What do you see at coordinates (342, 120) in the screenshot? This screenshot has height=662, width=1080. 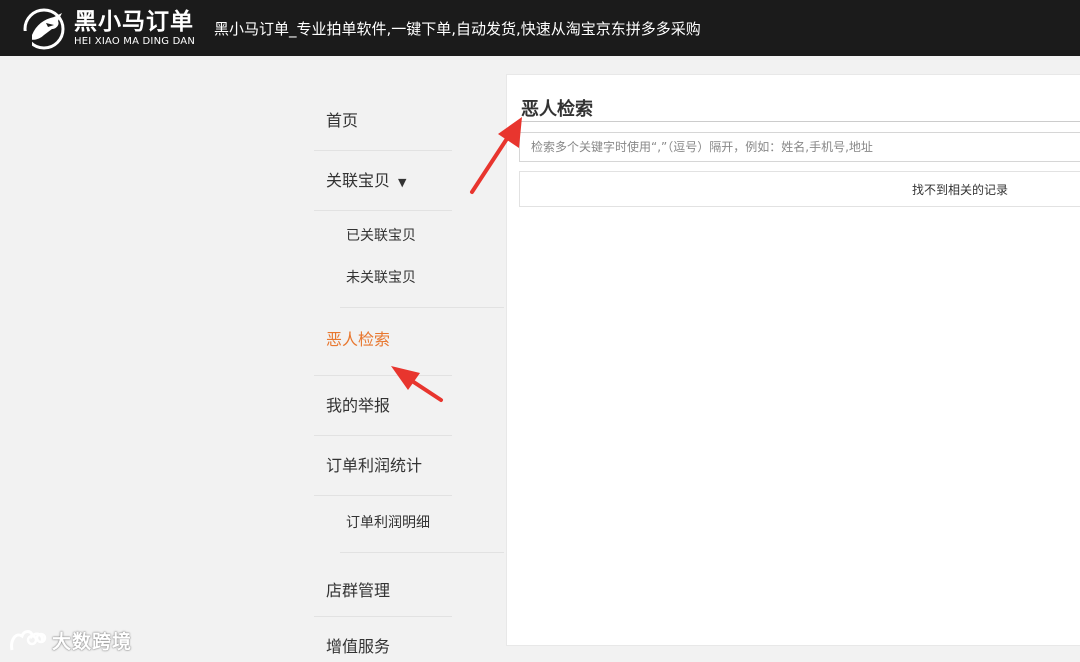 I see `sidebar-item-label: 首页` at bounding box center [342, 120].